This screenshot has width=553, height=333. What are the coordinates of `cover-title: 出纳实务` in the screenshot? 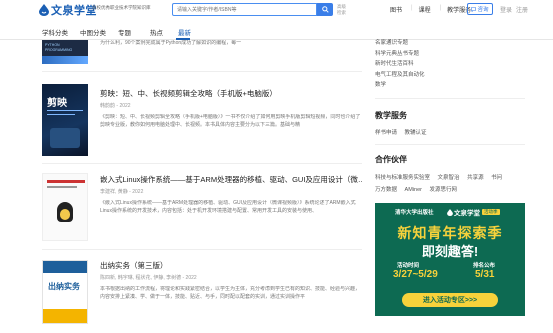 It's located at (64, 286).